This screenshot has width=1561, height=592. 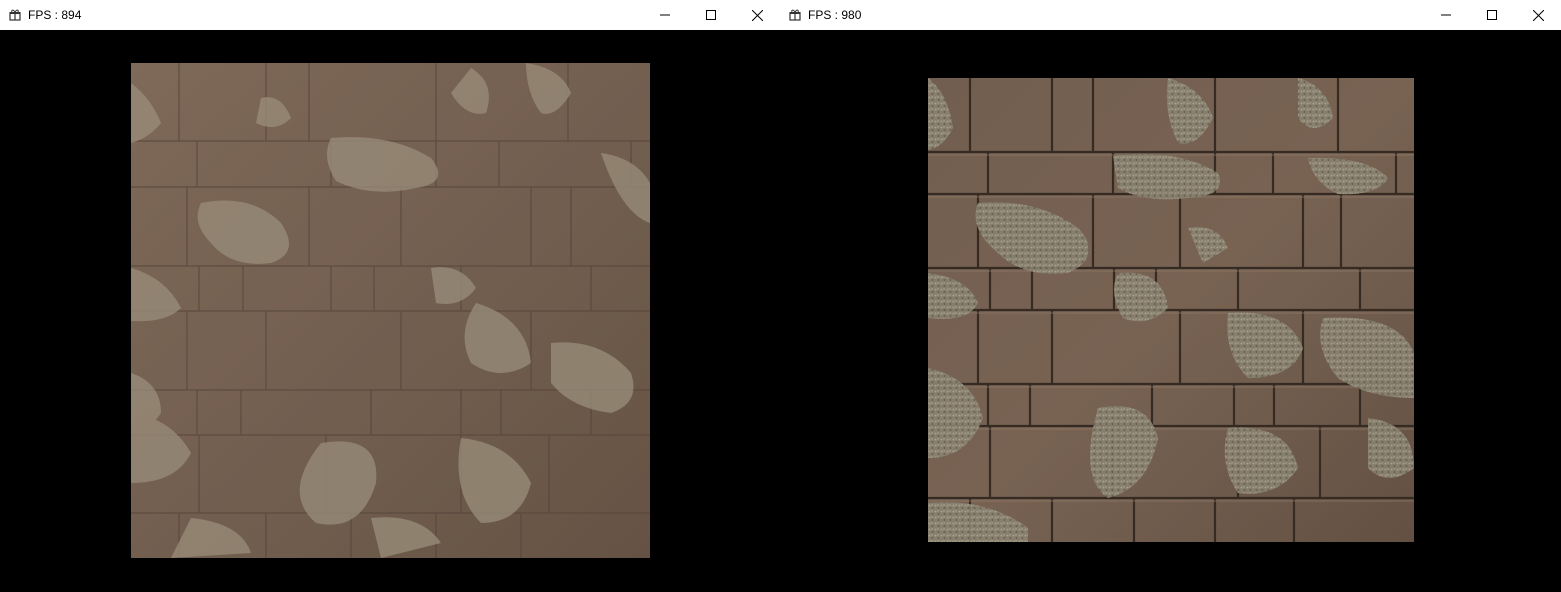 What do you see at coordinates (55, 15) in the screenshot?
I see `window-title: FPS : 894` at bounding box center [55, 15].